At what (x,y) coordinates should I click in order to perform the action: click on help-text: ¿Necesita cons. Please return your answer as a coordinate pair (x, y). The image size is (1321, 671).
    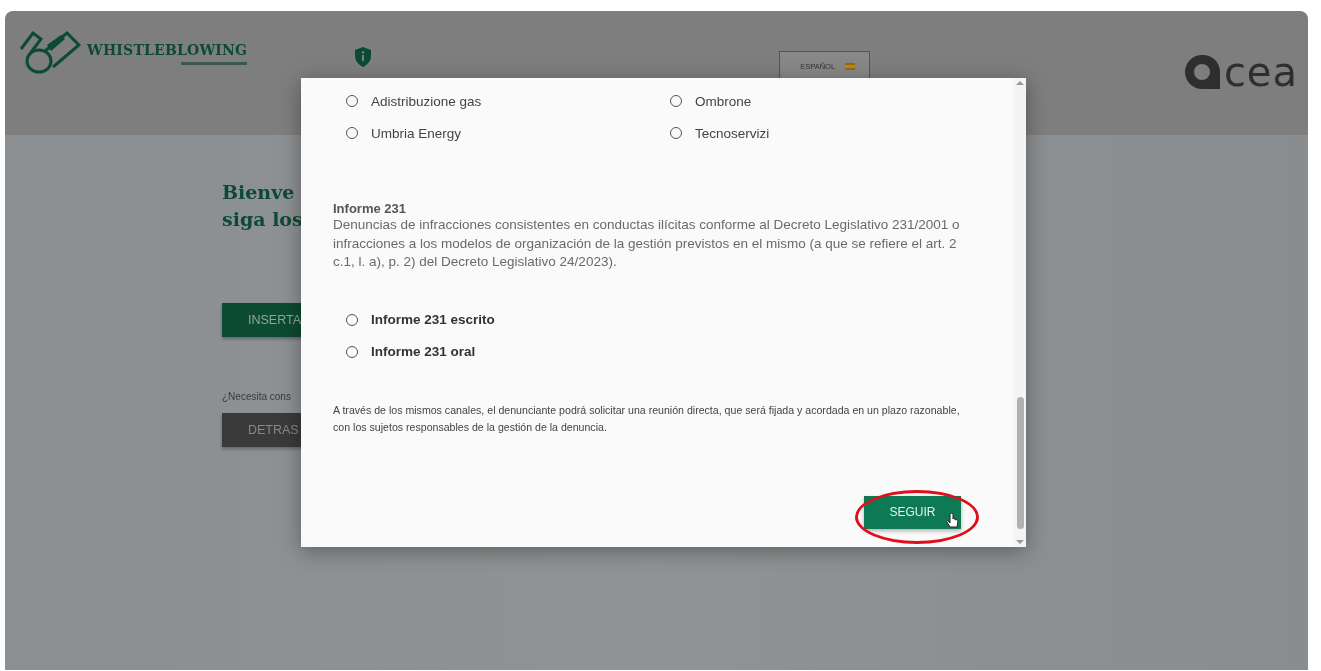
    Looking at the image, I should click on (256, 396).